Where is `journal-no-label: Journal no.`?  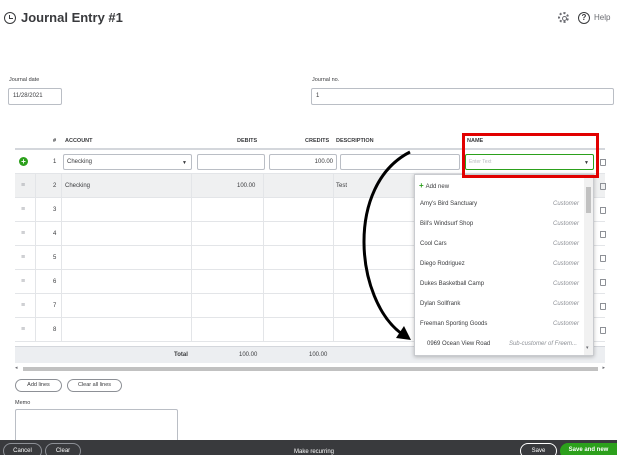 journal-no-label: Journal no. is located at coordinates (326, 80).